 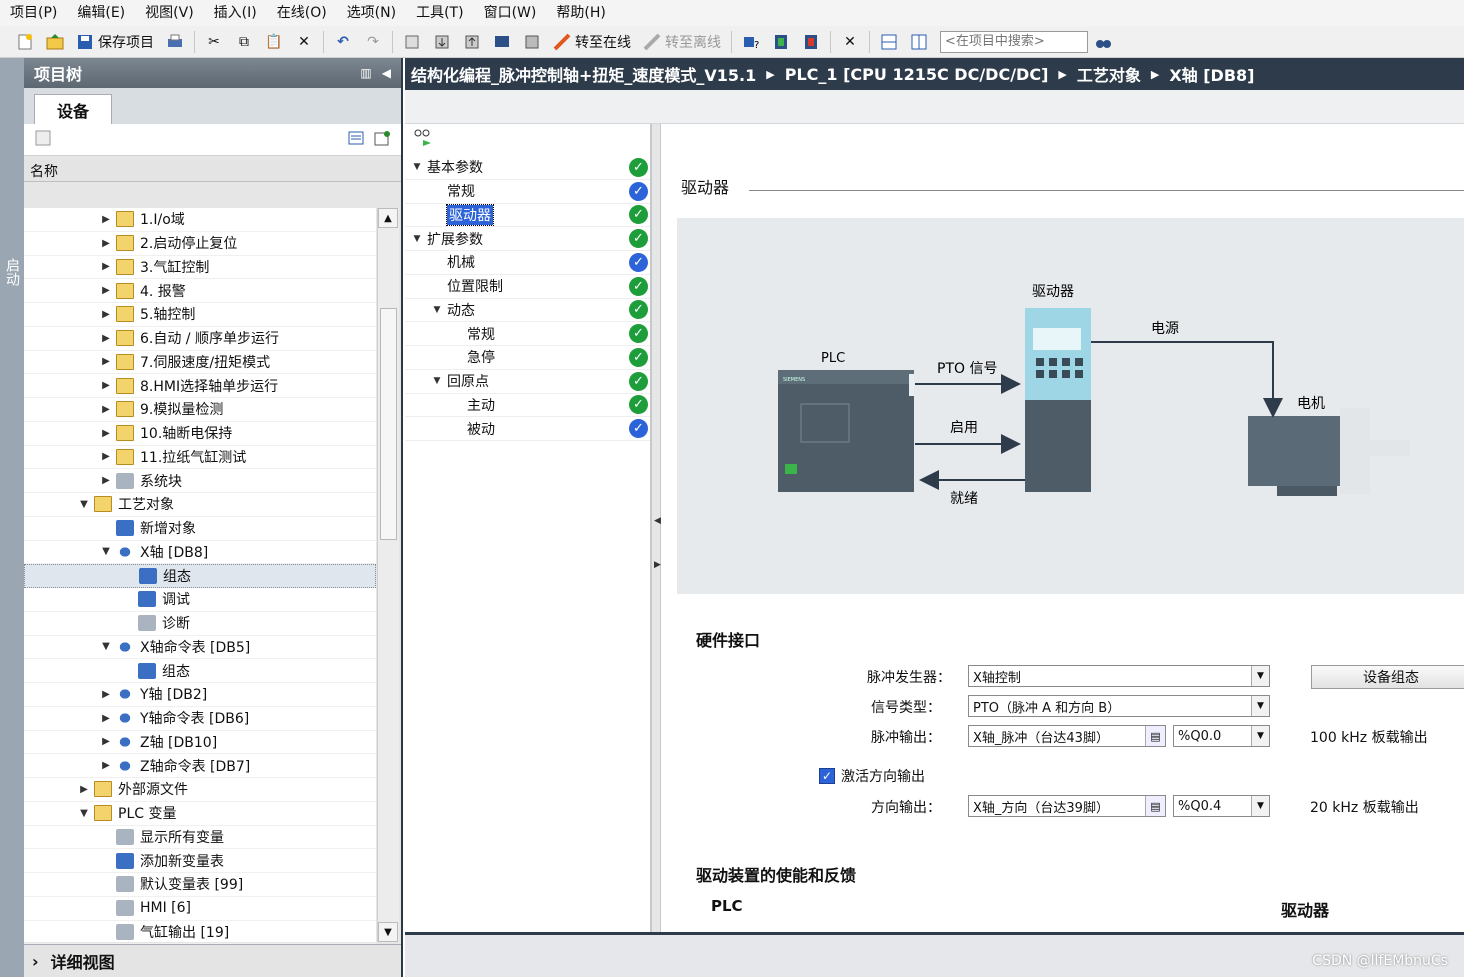 I want to click on start-cpu-icon, so click(x=781, y=42).